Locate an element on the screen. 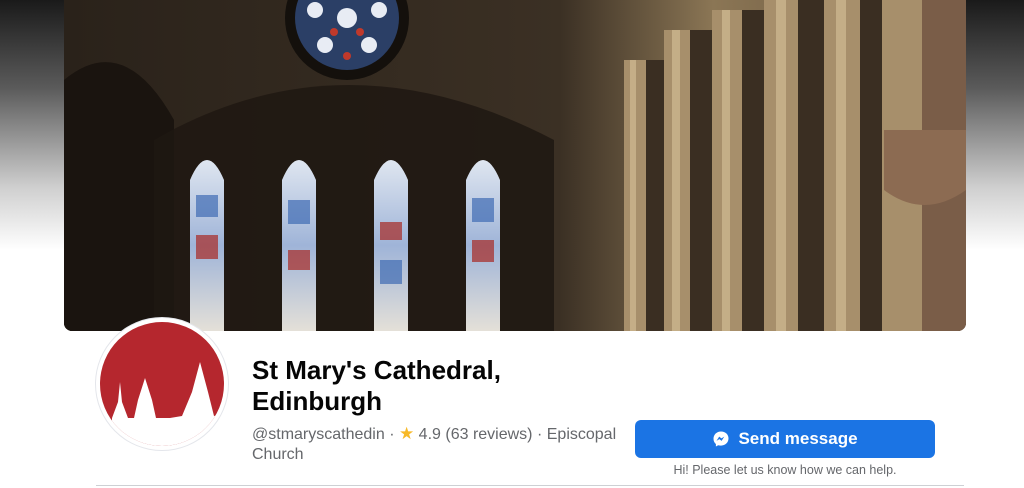 Image resolution: width=1024 pixels, height=488 pixels. send-message-button: Send message is located at coordinates (785, 439).